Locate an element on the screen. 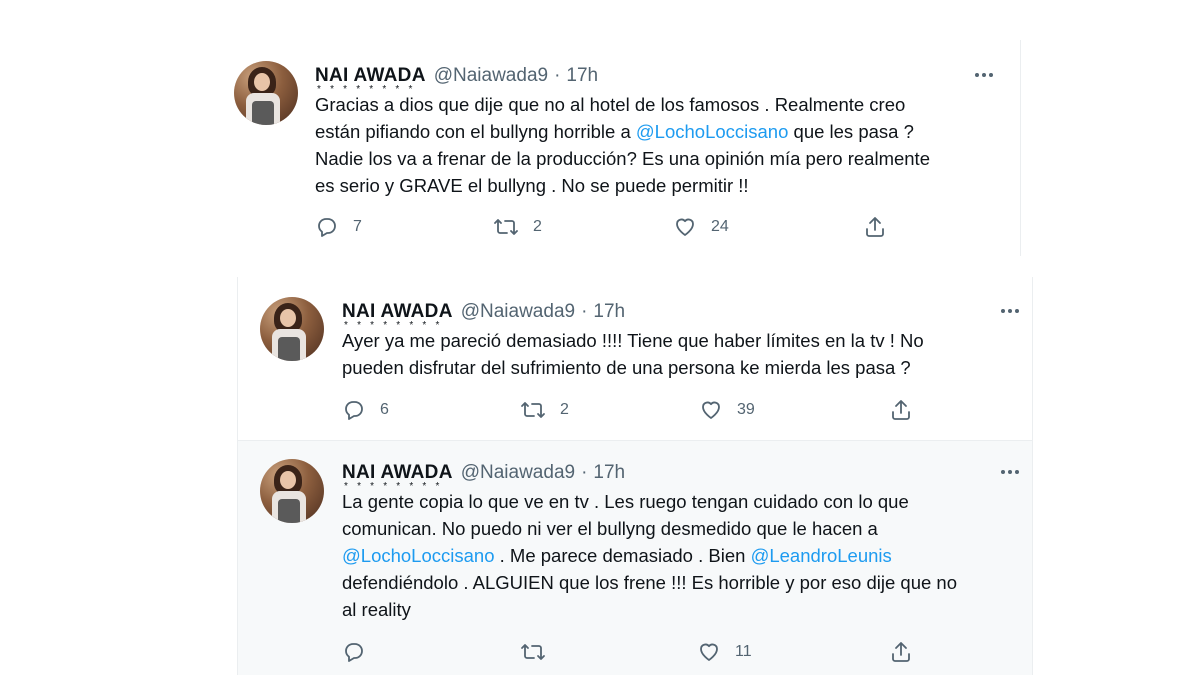 The height and width of the screenshot is (675, 1200). like-count: 39 is located at coordinates (746, 409).